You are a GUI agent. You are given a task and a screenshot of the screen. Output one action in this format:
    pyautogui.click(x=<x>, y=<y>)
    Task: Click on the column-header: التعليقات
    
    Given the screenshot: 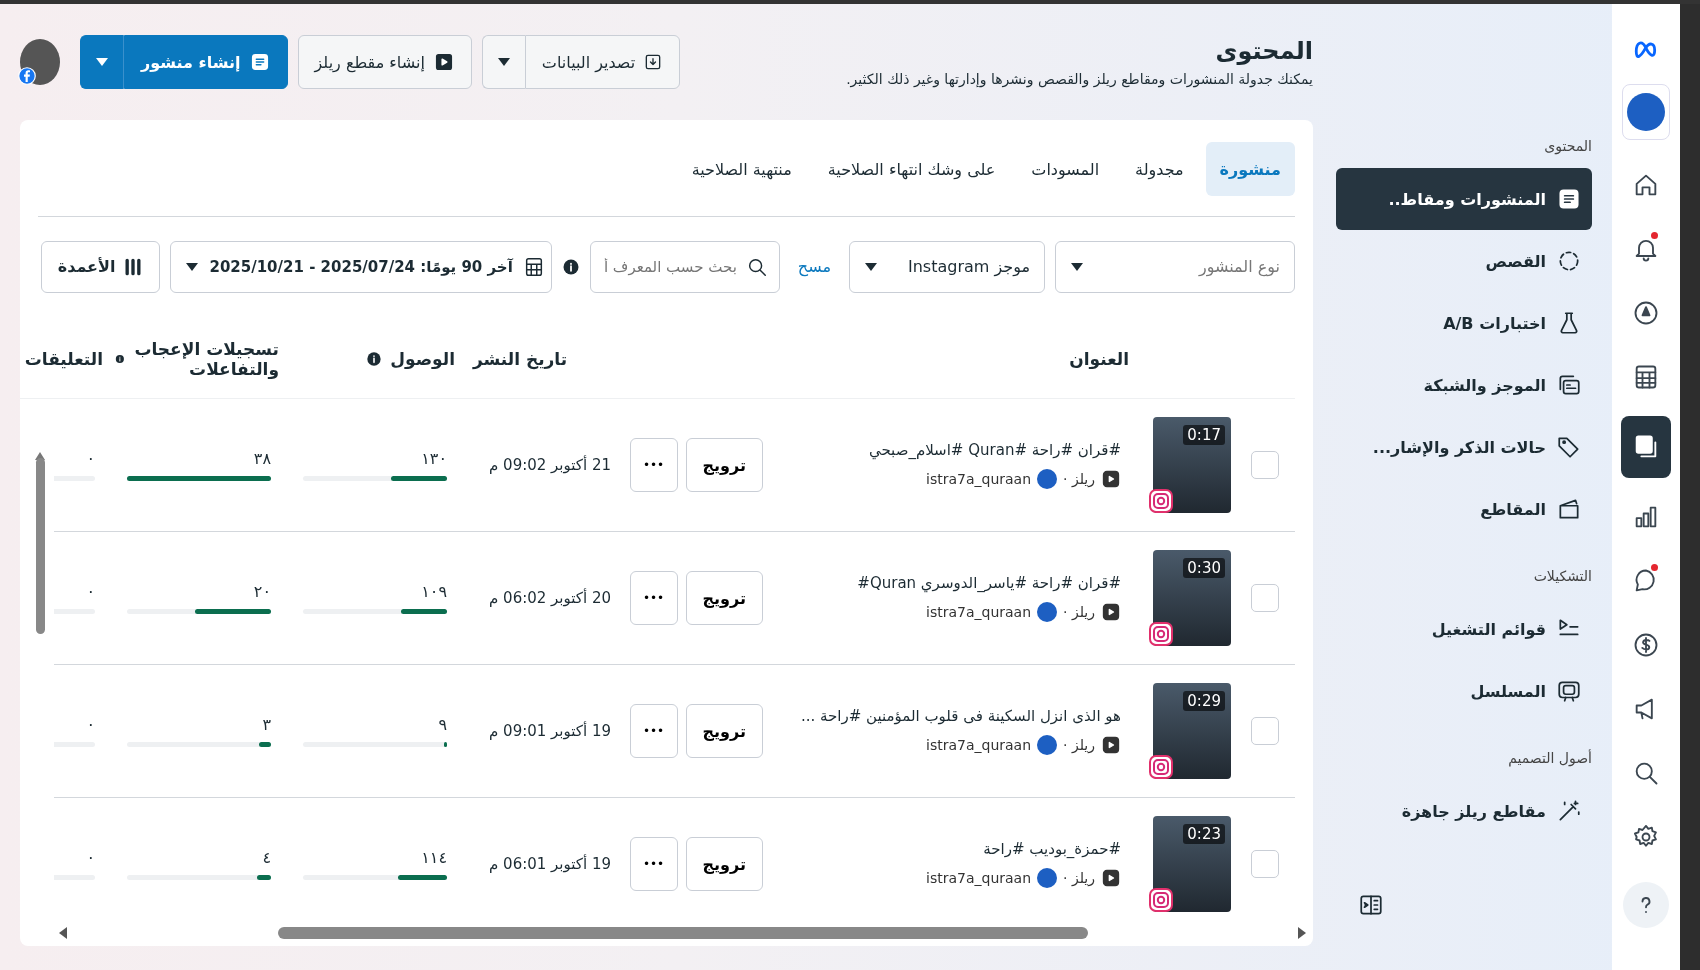 What is the action you would take?
    pyautogui.click(x=63, y=359)
    